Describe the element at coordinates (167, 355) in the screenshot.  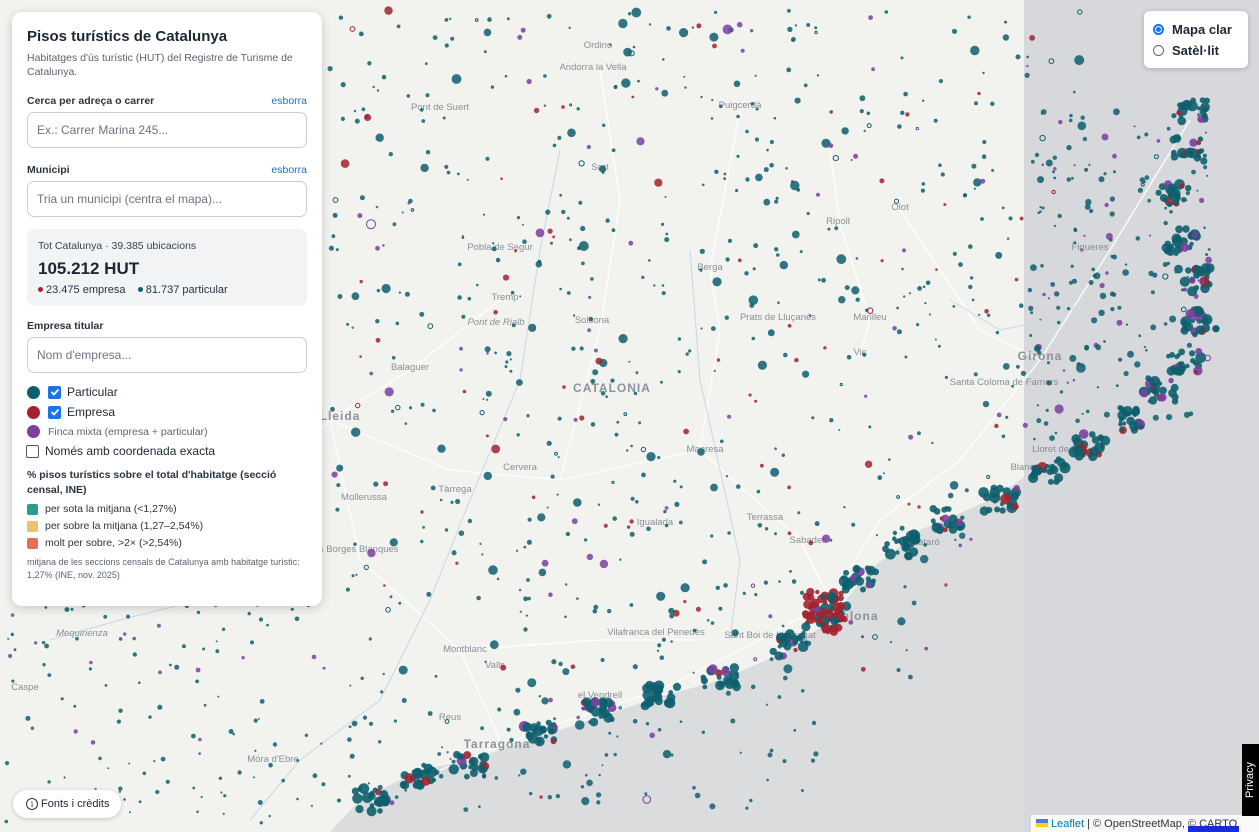
I see `company-input` at that location.